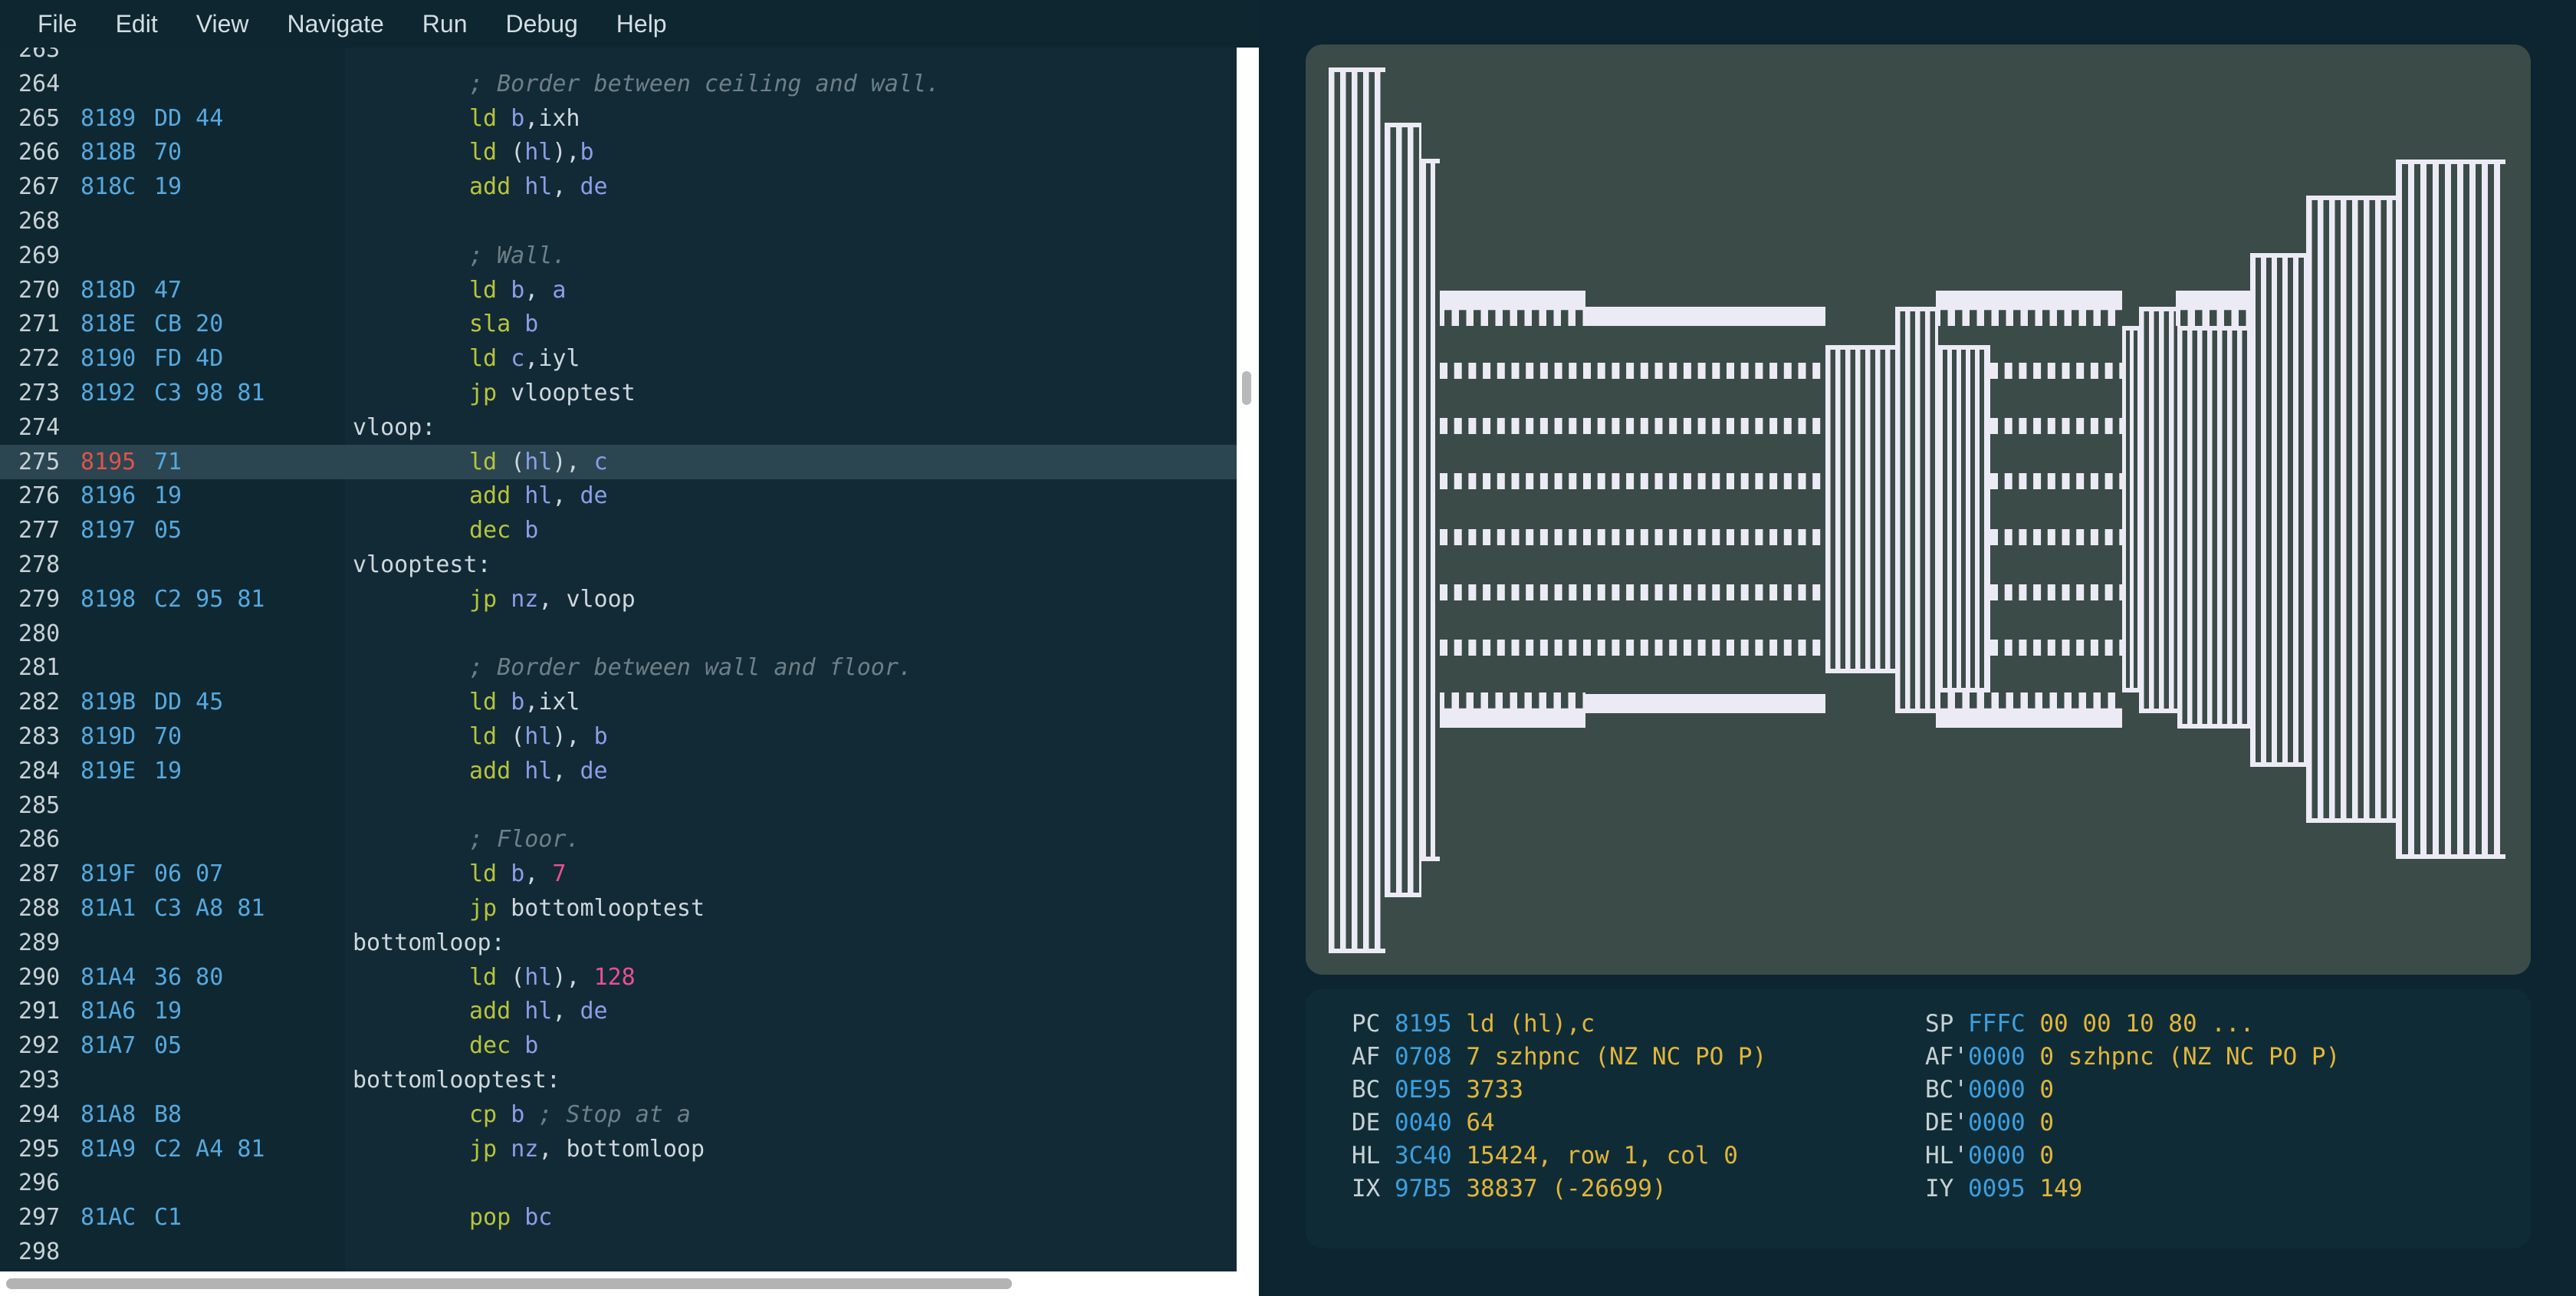  I want to click on vertical-scrollbar, so click(1248, 659).